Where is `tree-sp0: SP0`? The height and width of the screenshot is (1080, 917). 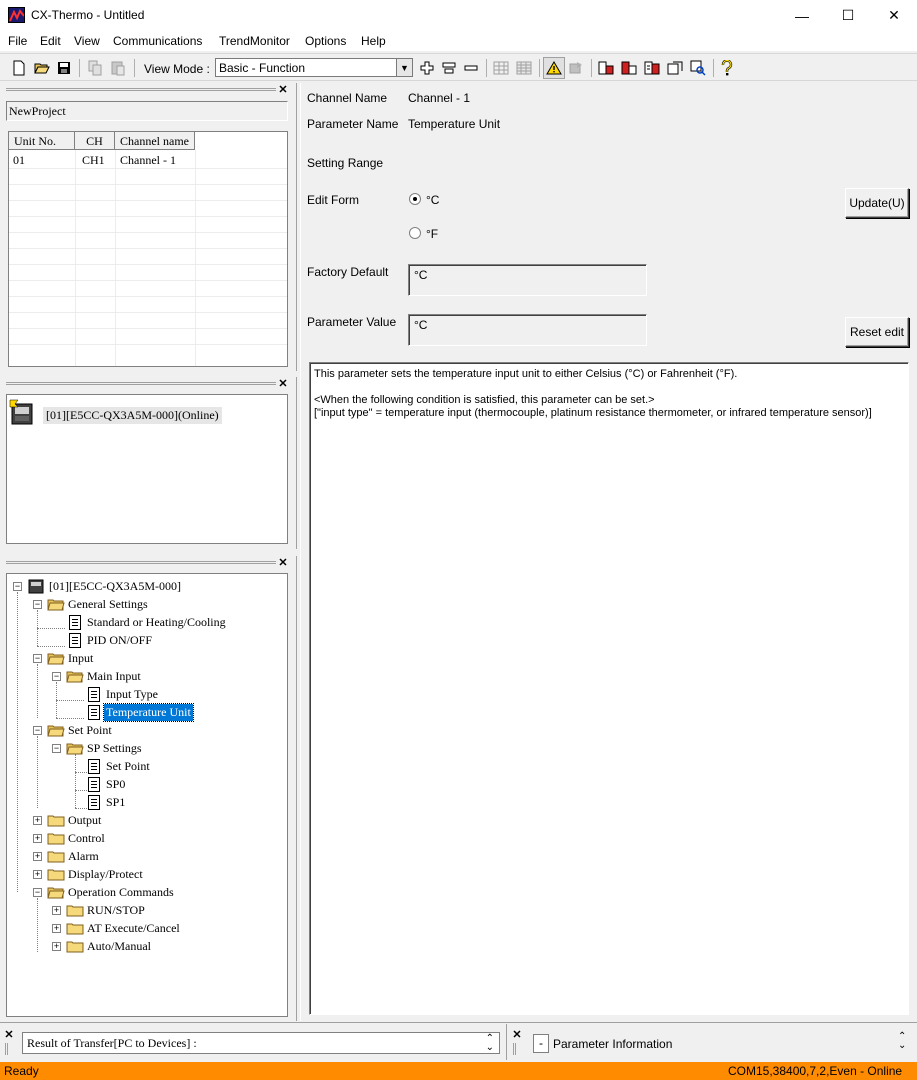 tree-sp0: SP0 is located at coordinates (115, 784).